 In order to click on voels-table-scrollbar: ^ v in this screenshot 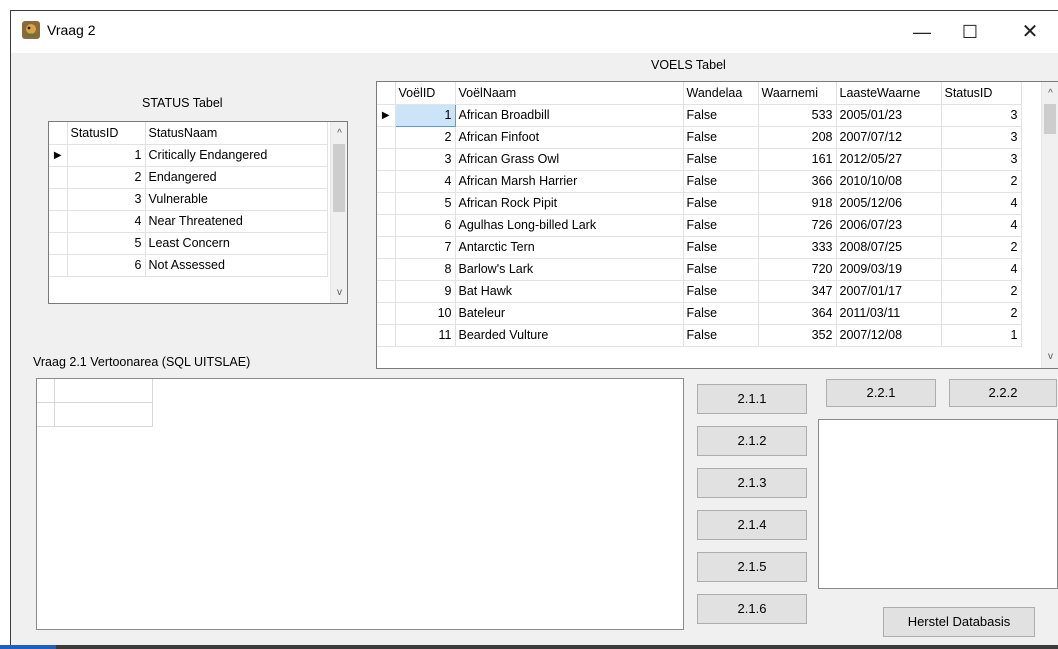, I will do `click(1049, 225)`.